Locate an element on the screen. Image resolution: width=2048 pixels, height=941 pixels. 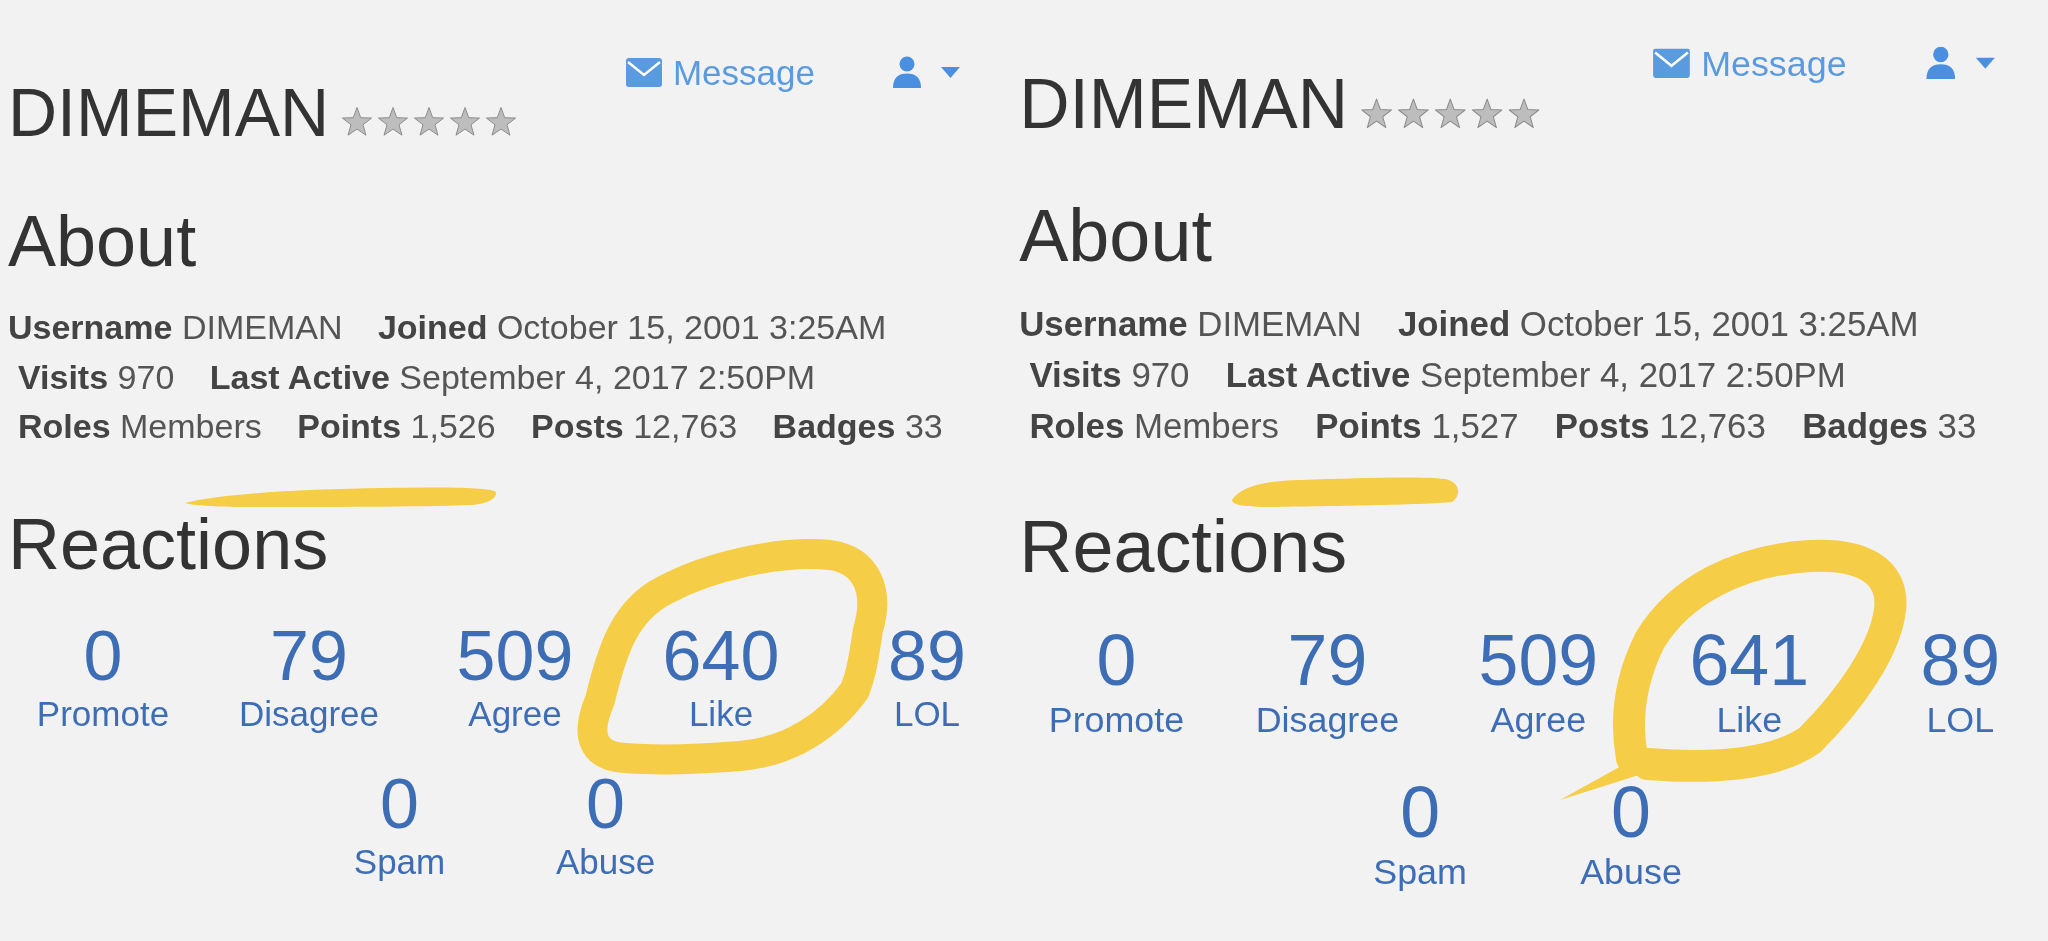
reaction-count: 640 is located at coordinates (721, 655).